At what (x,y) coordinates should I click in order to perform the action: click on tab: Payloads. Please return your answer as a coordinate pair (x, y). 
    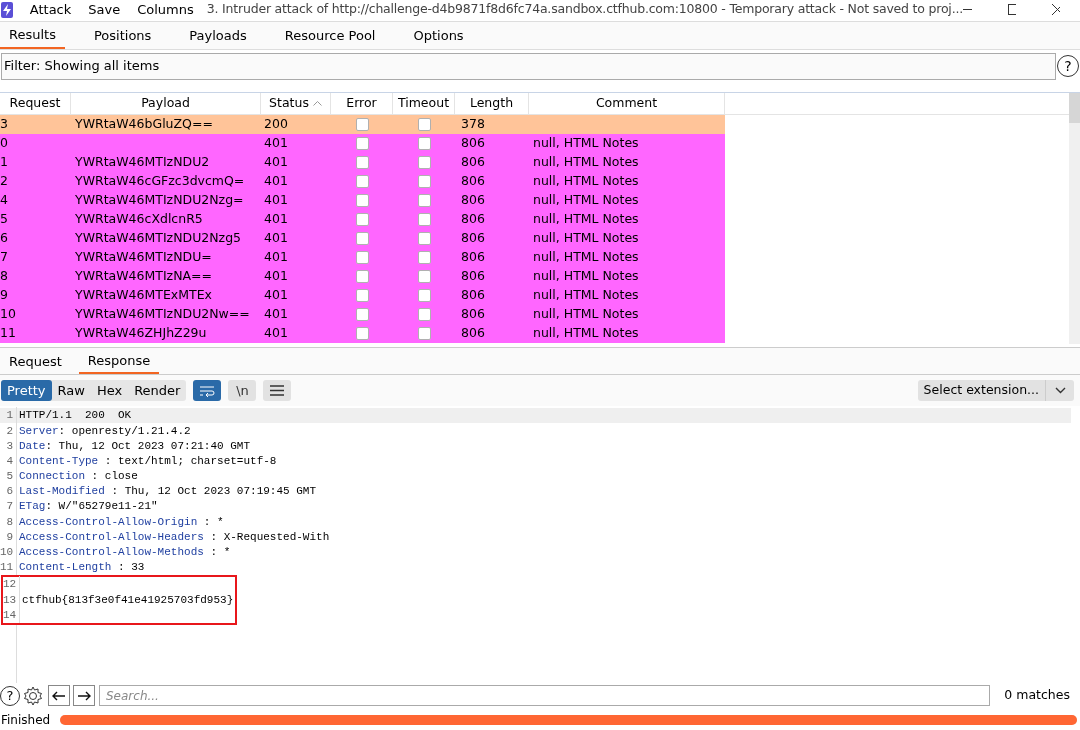
    Looking at the image, I should click on (218, 35).